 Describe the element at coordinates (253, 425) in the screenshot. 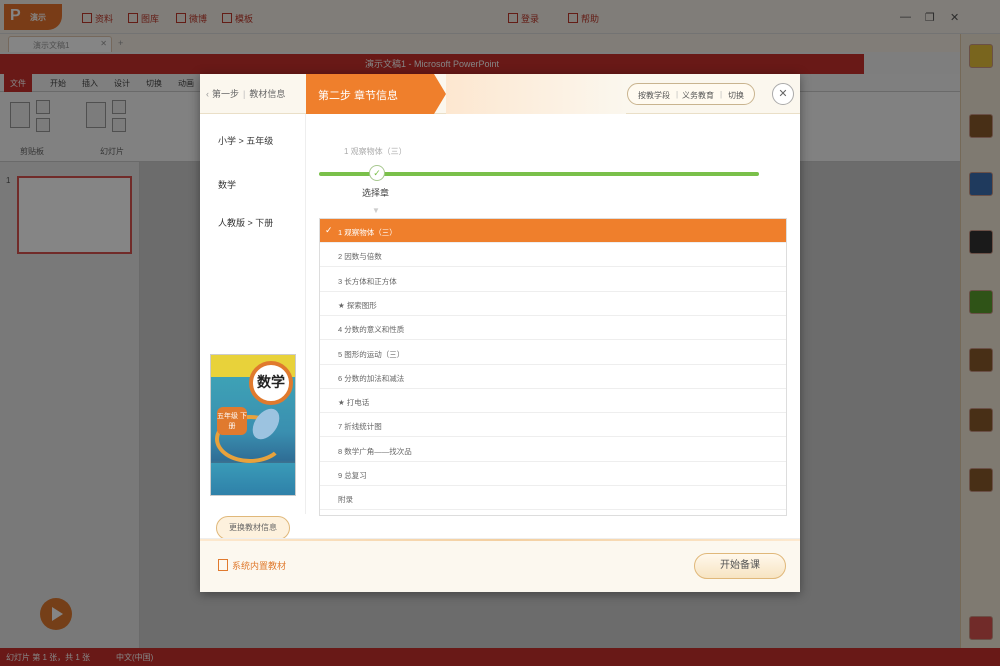

I see `textbook-cover-image: 数学 五年级 下册` at that location.